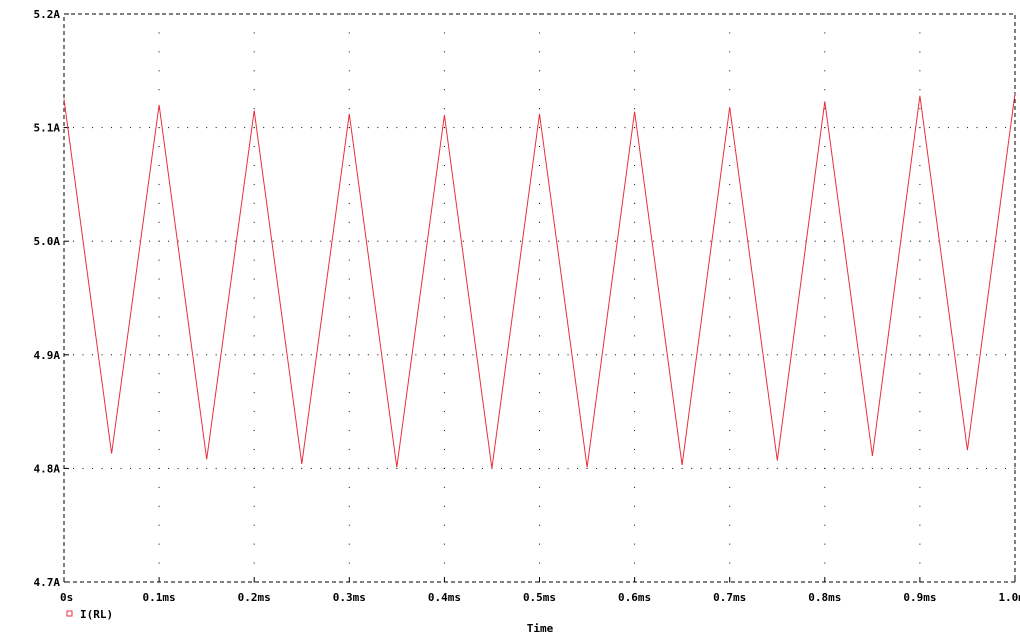 The image size is (1020, 636). What do you see at coordinates (1009, 597) in the screenshot?
I see `x-tick-label: 1.0ms` at bounding box center [1009, 597].